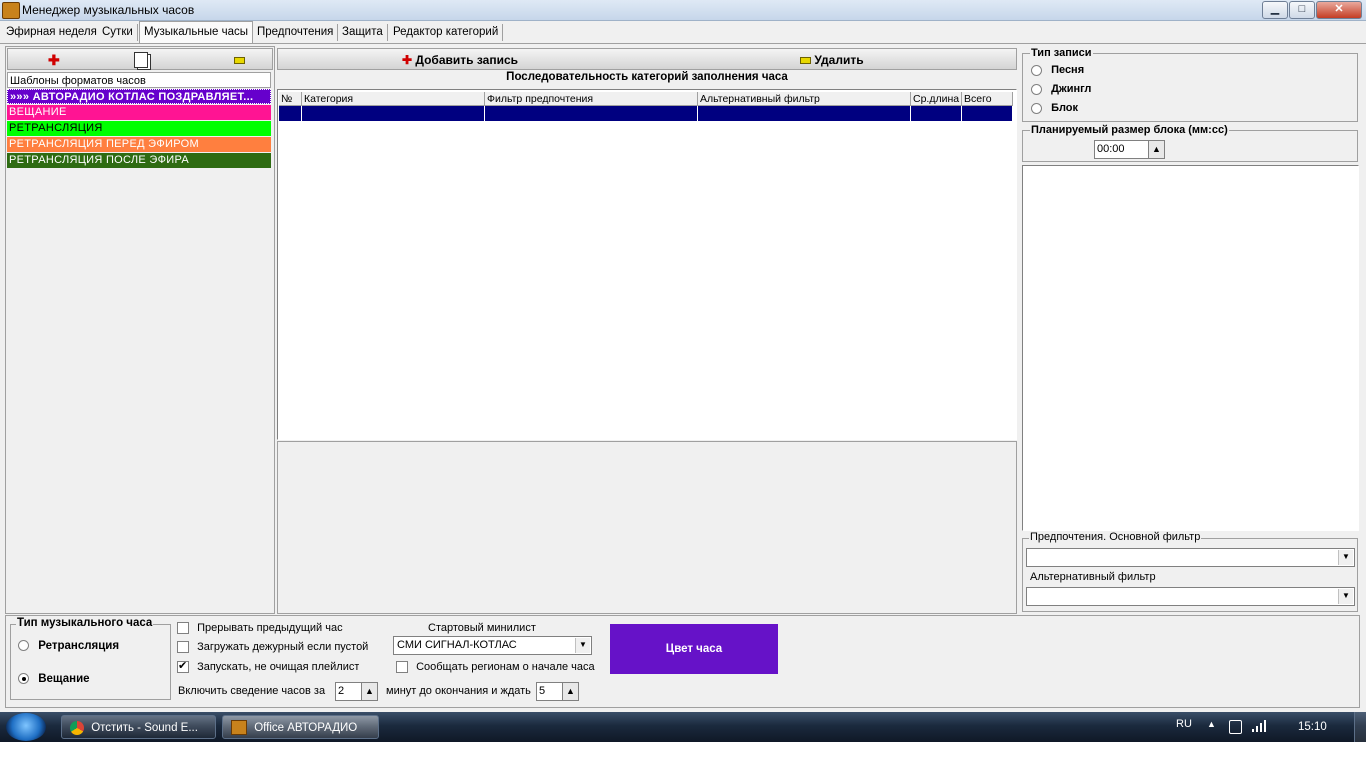 This screenshot has height=768, width=1366. I want to click on notify-regions-checkbox, so click(402, 667).